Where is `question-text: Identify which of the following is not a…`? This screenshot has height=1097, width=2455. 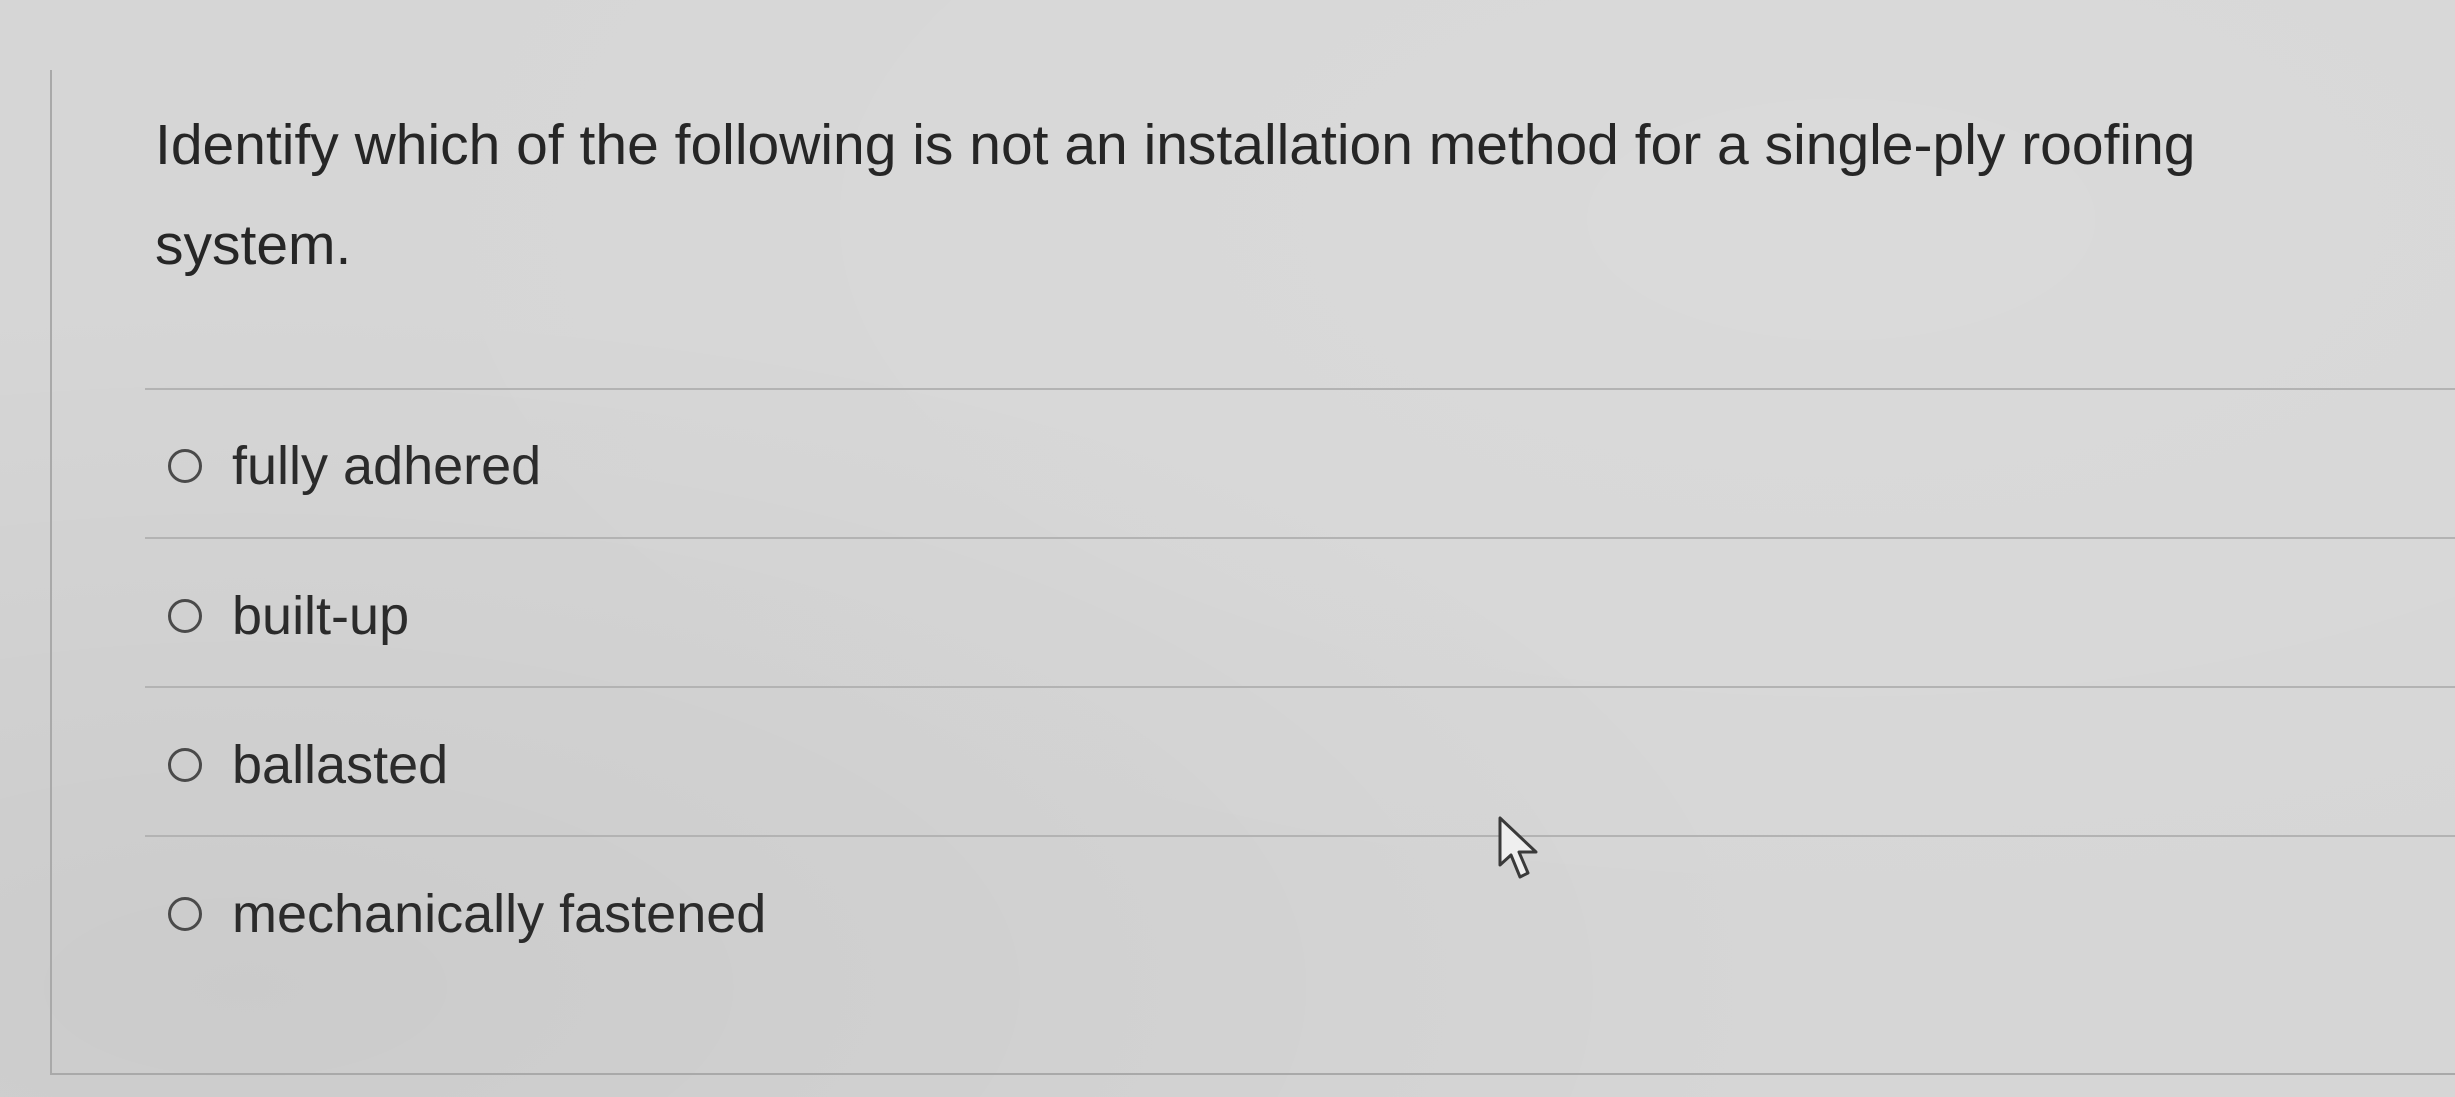 question-text: Identify which of the following is not a… is located at coordinates (1175, 195).